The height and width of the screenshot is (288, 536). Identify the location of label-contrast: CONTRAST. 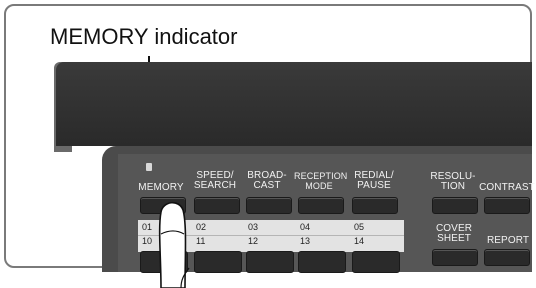
(507, 187).